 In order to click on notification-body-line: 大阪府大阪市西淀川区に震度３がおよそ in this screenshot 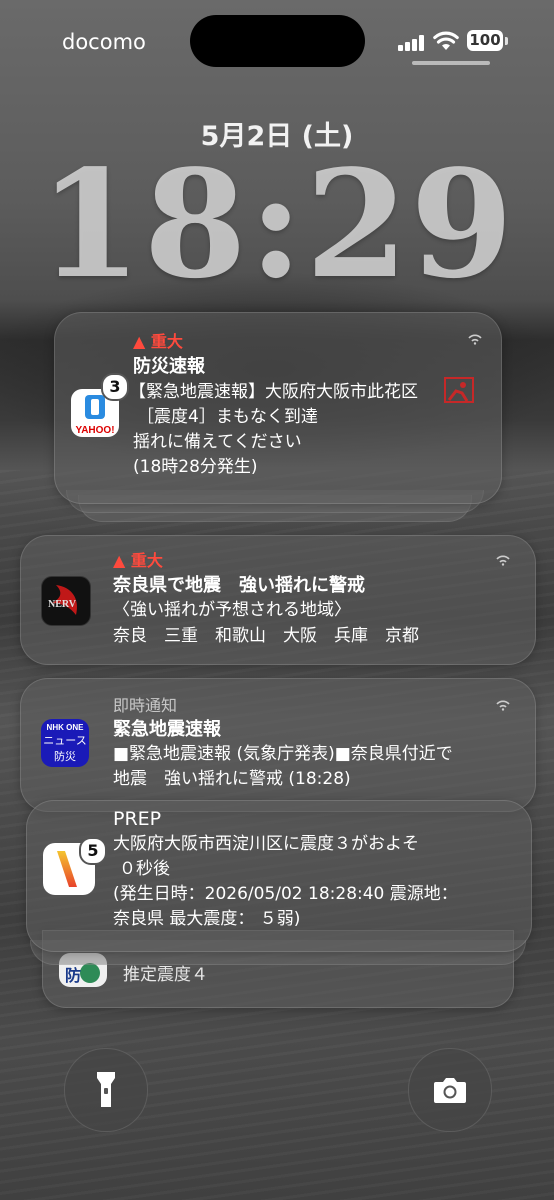, I will do `click(266, 844)`.